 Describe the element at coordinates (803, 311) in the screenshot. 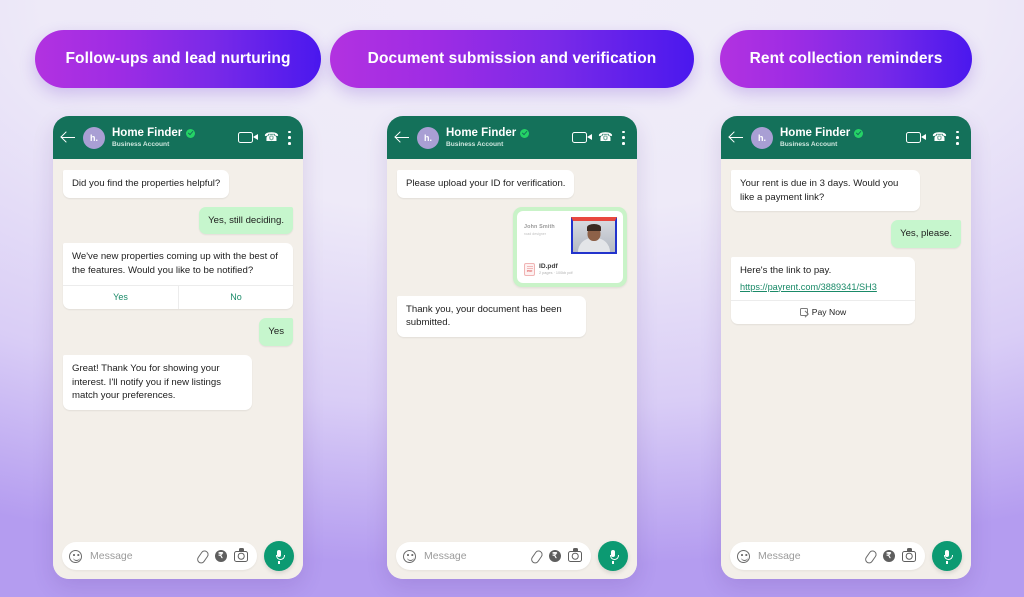

I see `external-link-icon` at that location.